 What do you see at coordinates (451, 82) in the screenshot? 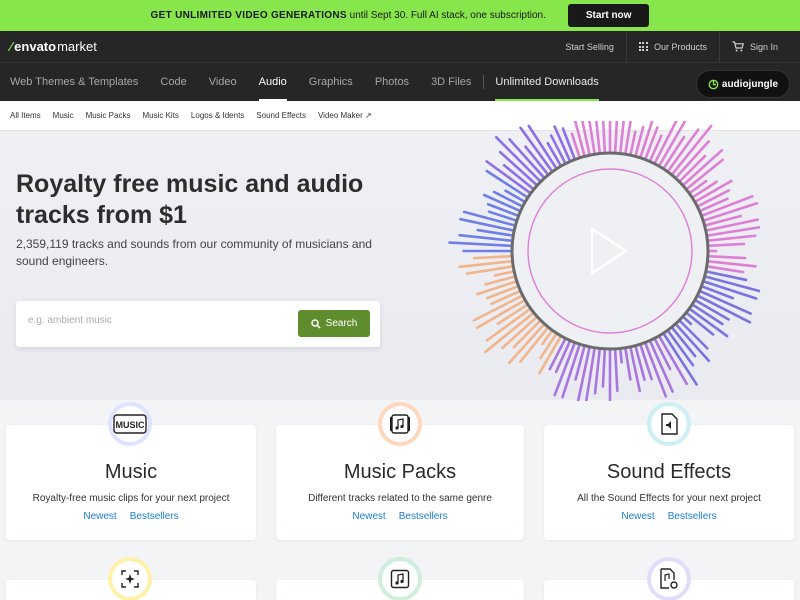
I see `nav-3d-files: 3D Files` at bounding box center [451, 82].